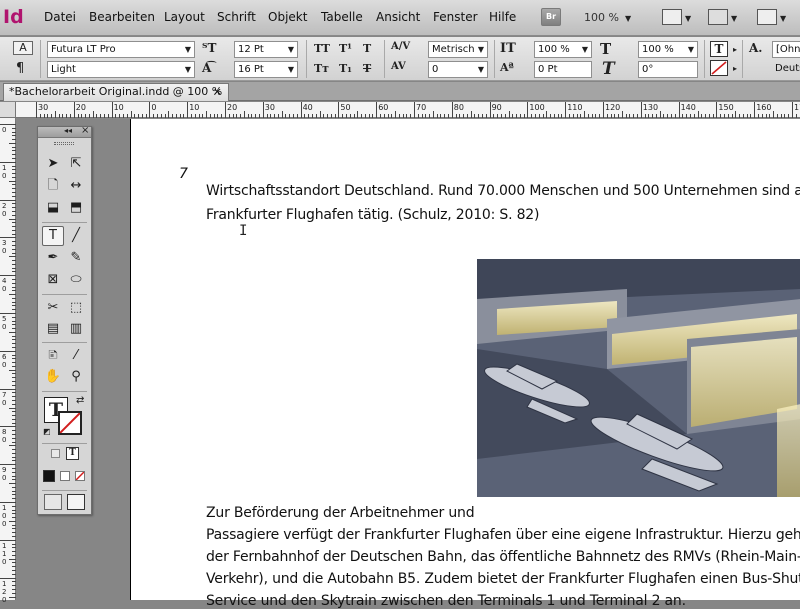 This screenshot has width=800, height=609. What do you see at coordinates (340, 513) in the screenshot?
I see `body-text-line: Zur Beförderung der Arbeitnehmer und` at bounding box center [340, 513].